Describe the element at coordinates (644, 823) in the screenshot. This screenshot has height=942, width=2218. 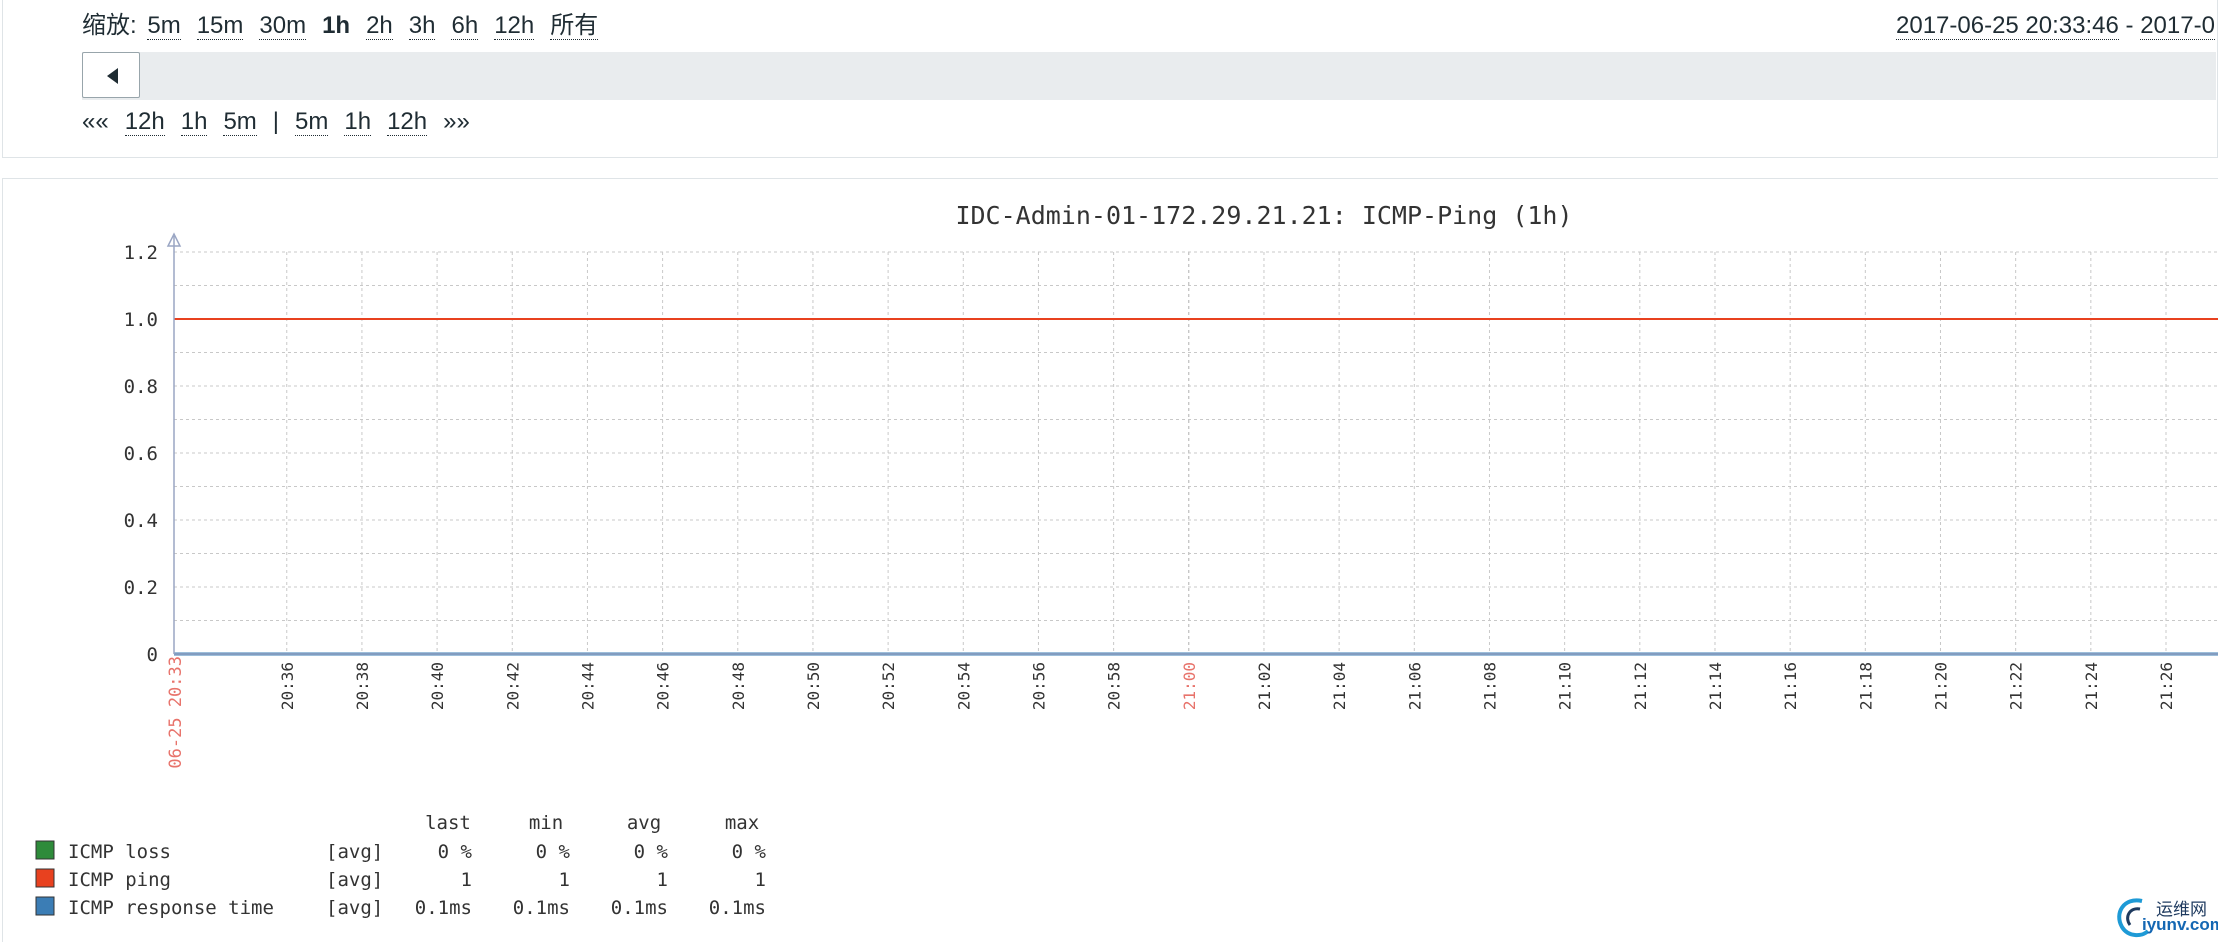
I see `legend-header-avg: avg` at that location.